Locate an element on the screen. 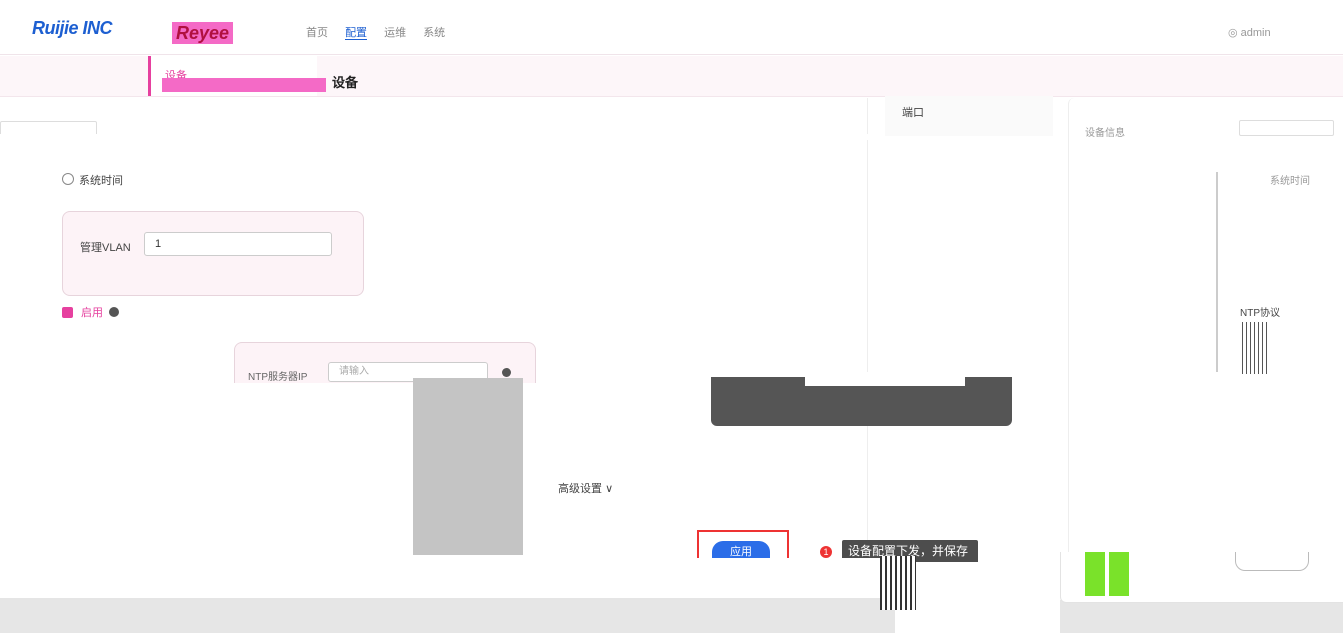 This screenshot has height=633, width=1343. mgmt-vlan-label: 管理VLAN is located at coordinates (105, 248).